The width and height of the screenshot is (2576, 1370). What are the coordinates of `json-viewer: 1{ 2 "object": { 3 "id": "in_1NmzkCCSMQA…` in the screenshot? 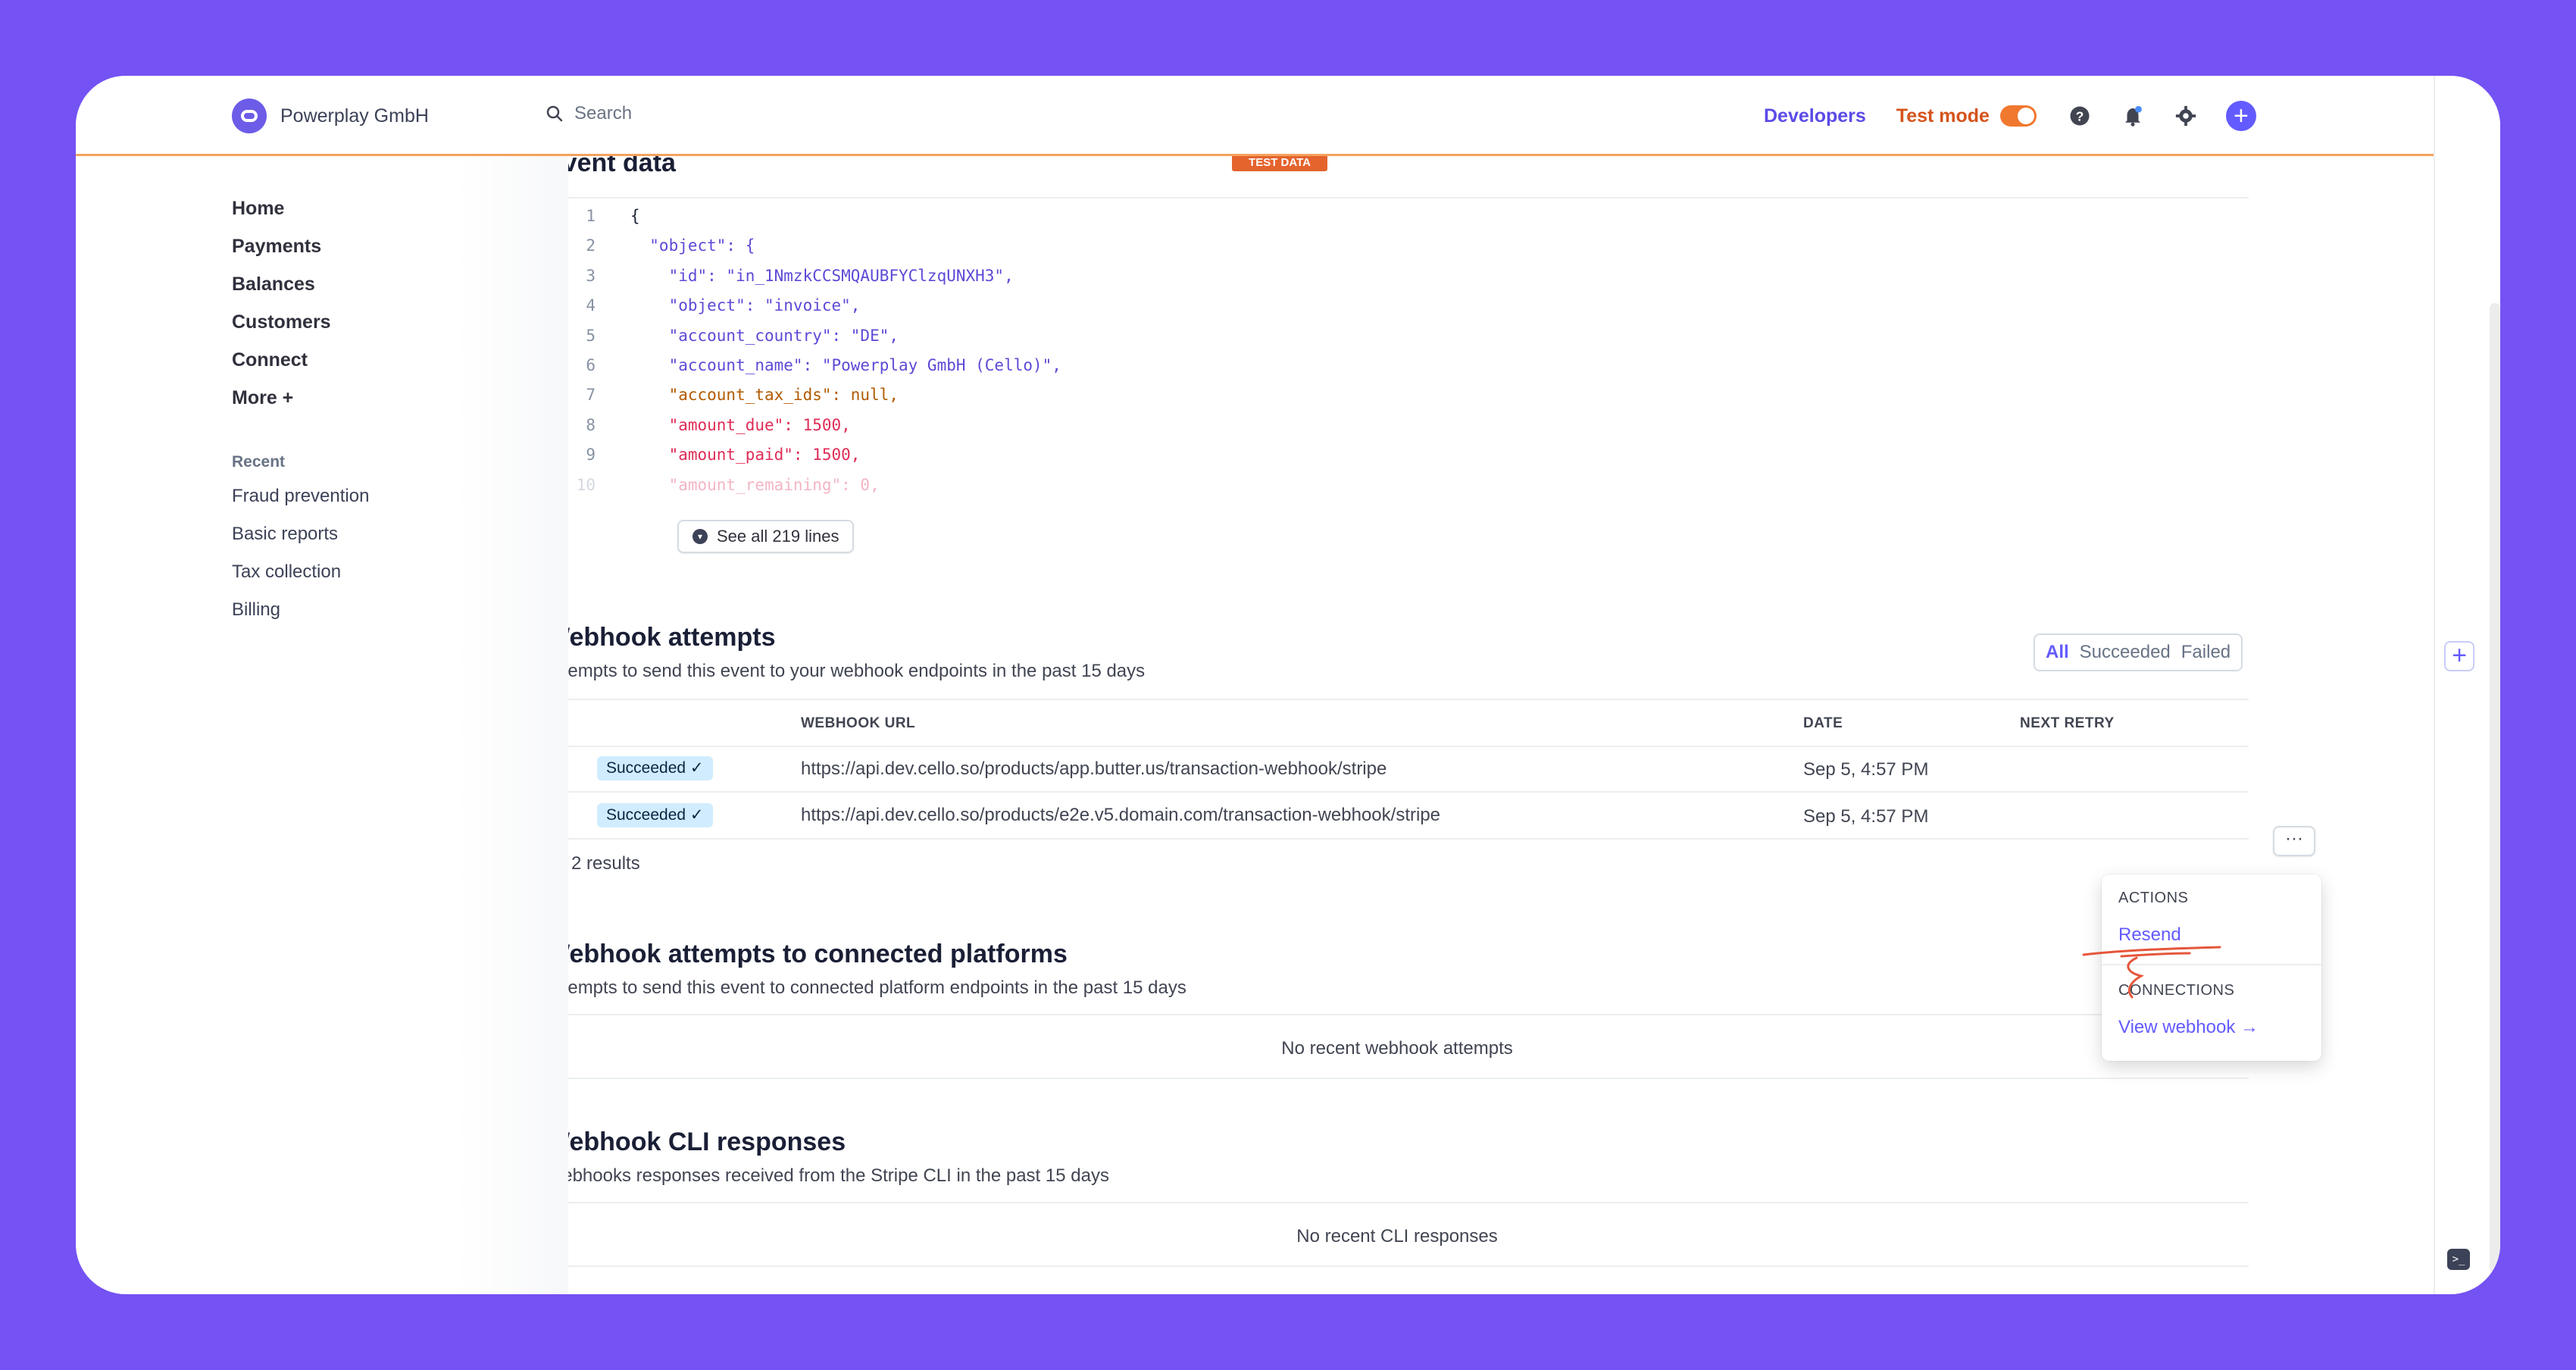 It's located at (803, 351).